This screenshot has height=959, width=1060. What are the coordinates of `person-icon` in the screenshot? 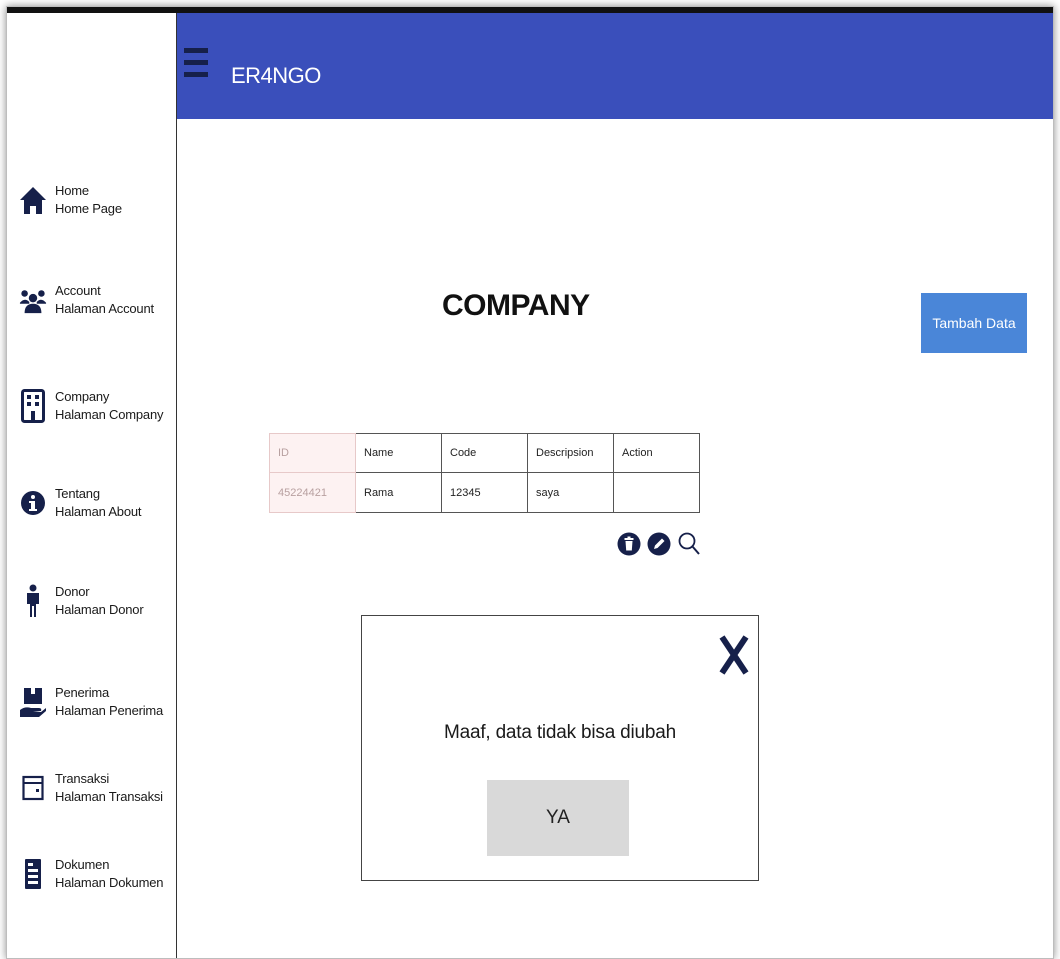 It's located at (33, 601).